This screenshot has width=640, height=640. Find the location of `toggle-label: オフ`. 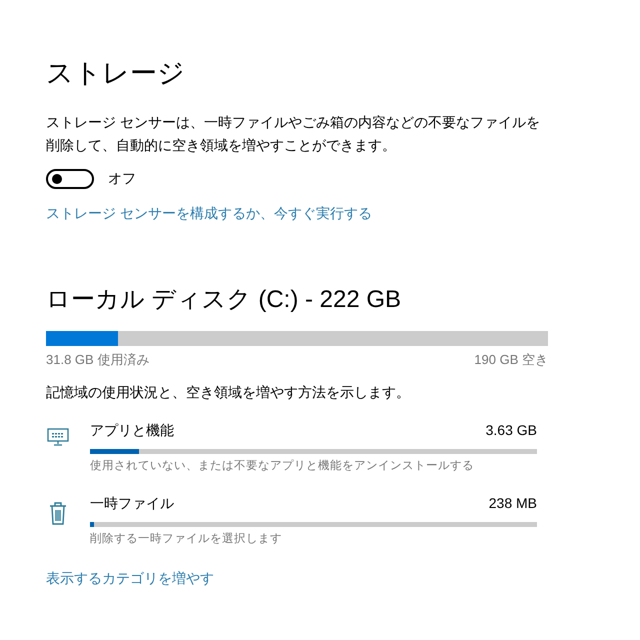

toggle-label: オフ is located at coordinates (122, 179).